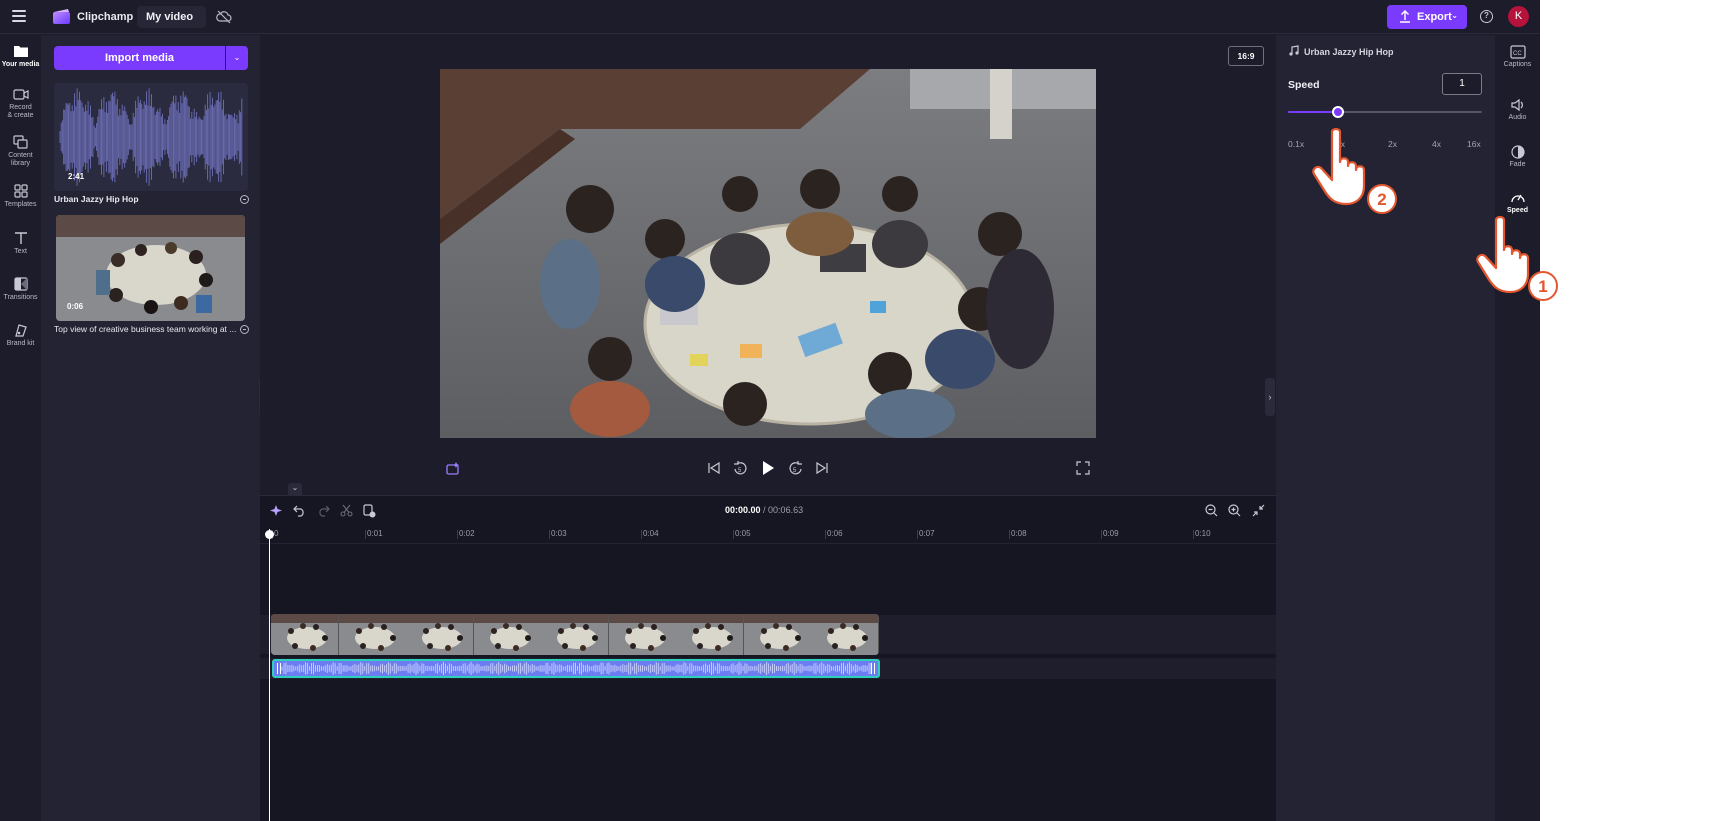 The image size is (1719, 821). Describe the element at coordinates (20, 111) in the screenshot. I see `nav-label: Record & create` at that location.